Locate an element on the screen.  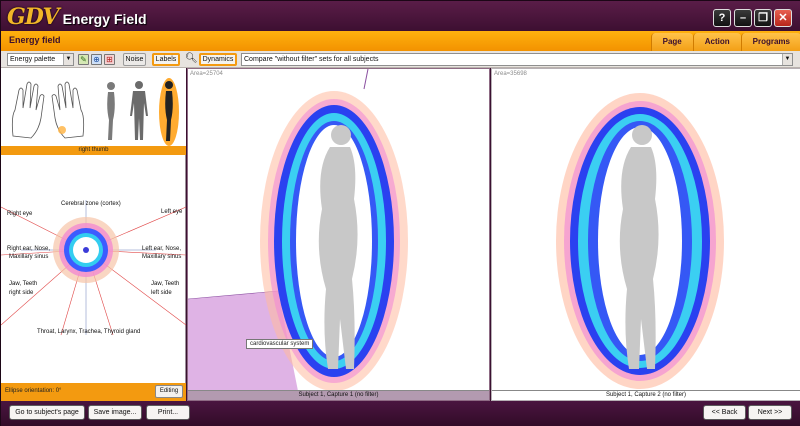
capture-caption-1: Subject 1, Capture 1 (no filter) is located at coordinates (338, 395).